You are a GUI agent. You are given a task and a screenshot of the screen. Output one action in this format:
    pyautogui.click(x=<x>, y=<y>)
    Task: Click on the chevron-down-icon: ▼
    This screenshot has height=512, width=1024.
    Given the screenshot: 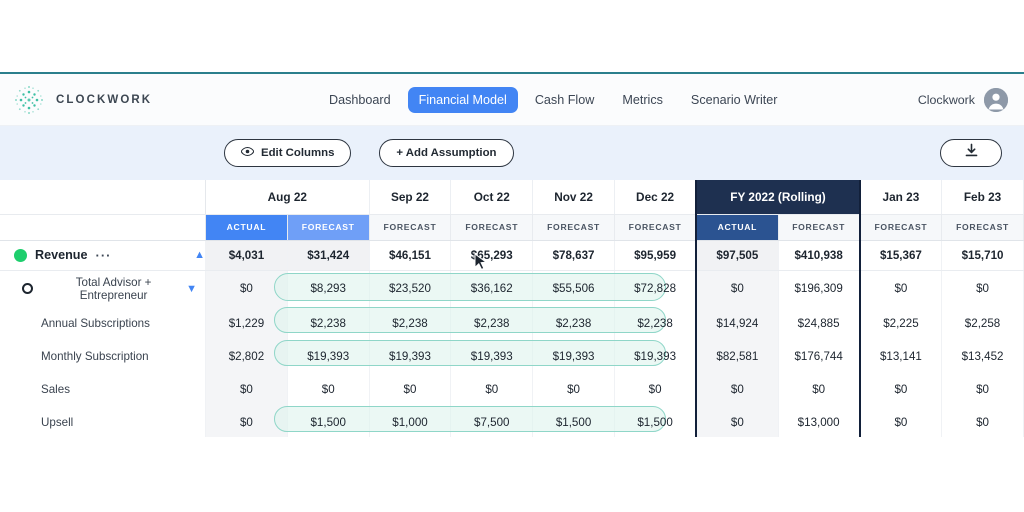 What is the action you would take?
    pyautogui.click(x=191, y=289)
    